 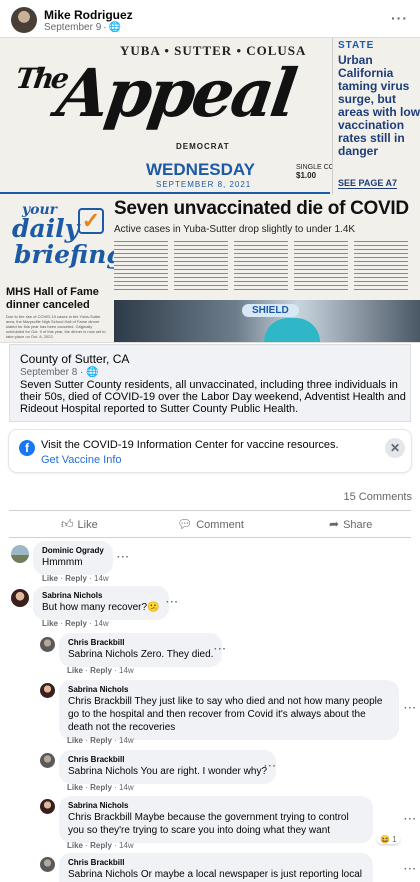 What do you see at coordinates (59, 372) in the screenshot?
I see `link-meta: September 8 · 🌐` at bounding box center [59, 372].